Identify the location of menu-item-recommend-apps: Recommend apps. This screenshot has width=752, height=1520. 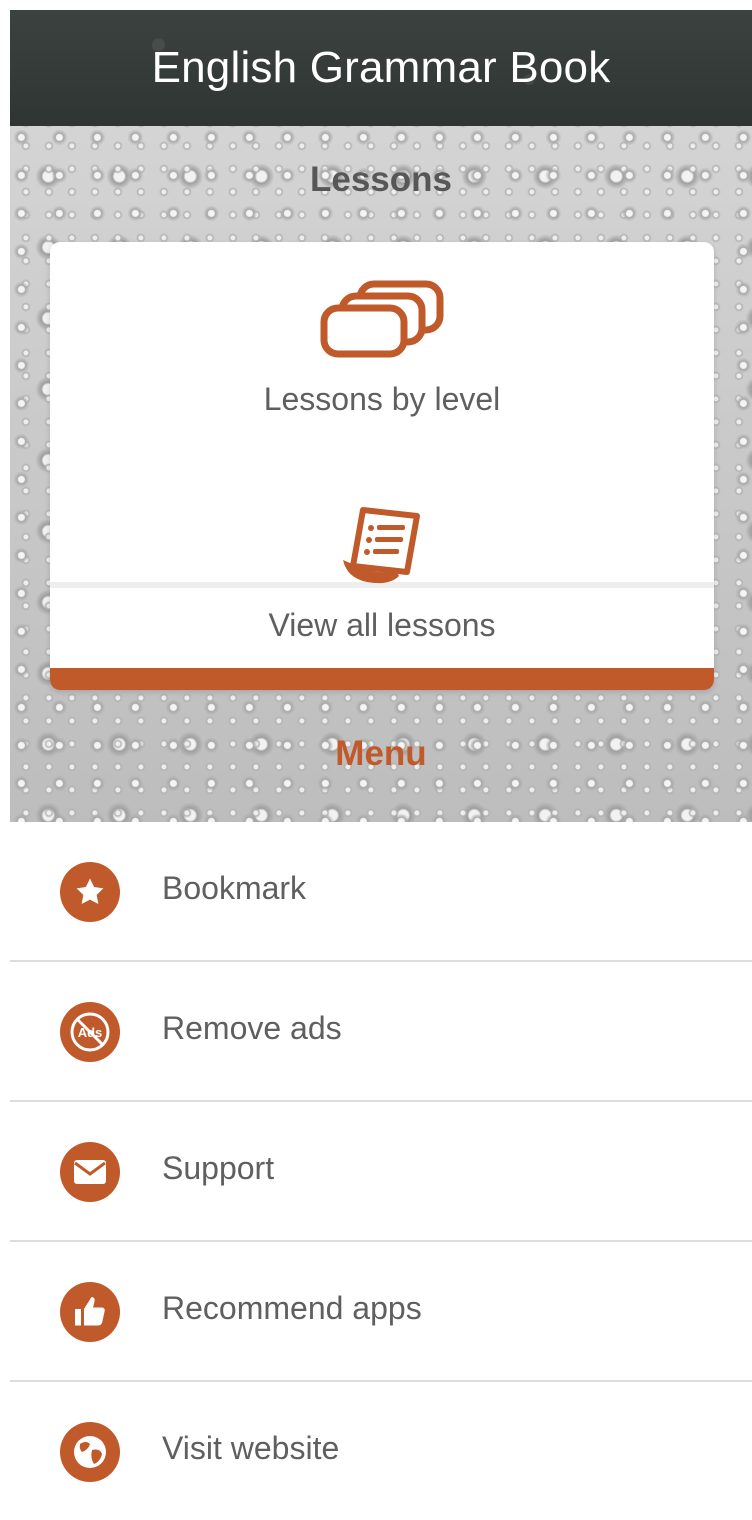
(381, 1312).